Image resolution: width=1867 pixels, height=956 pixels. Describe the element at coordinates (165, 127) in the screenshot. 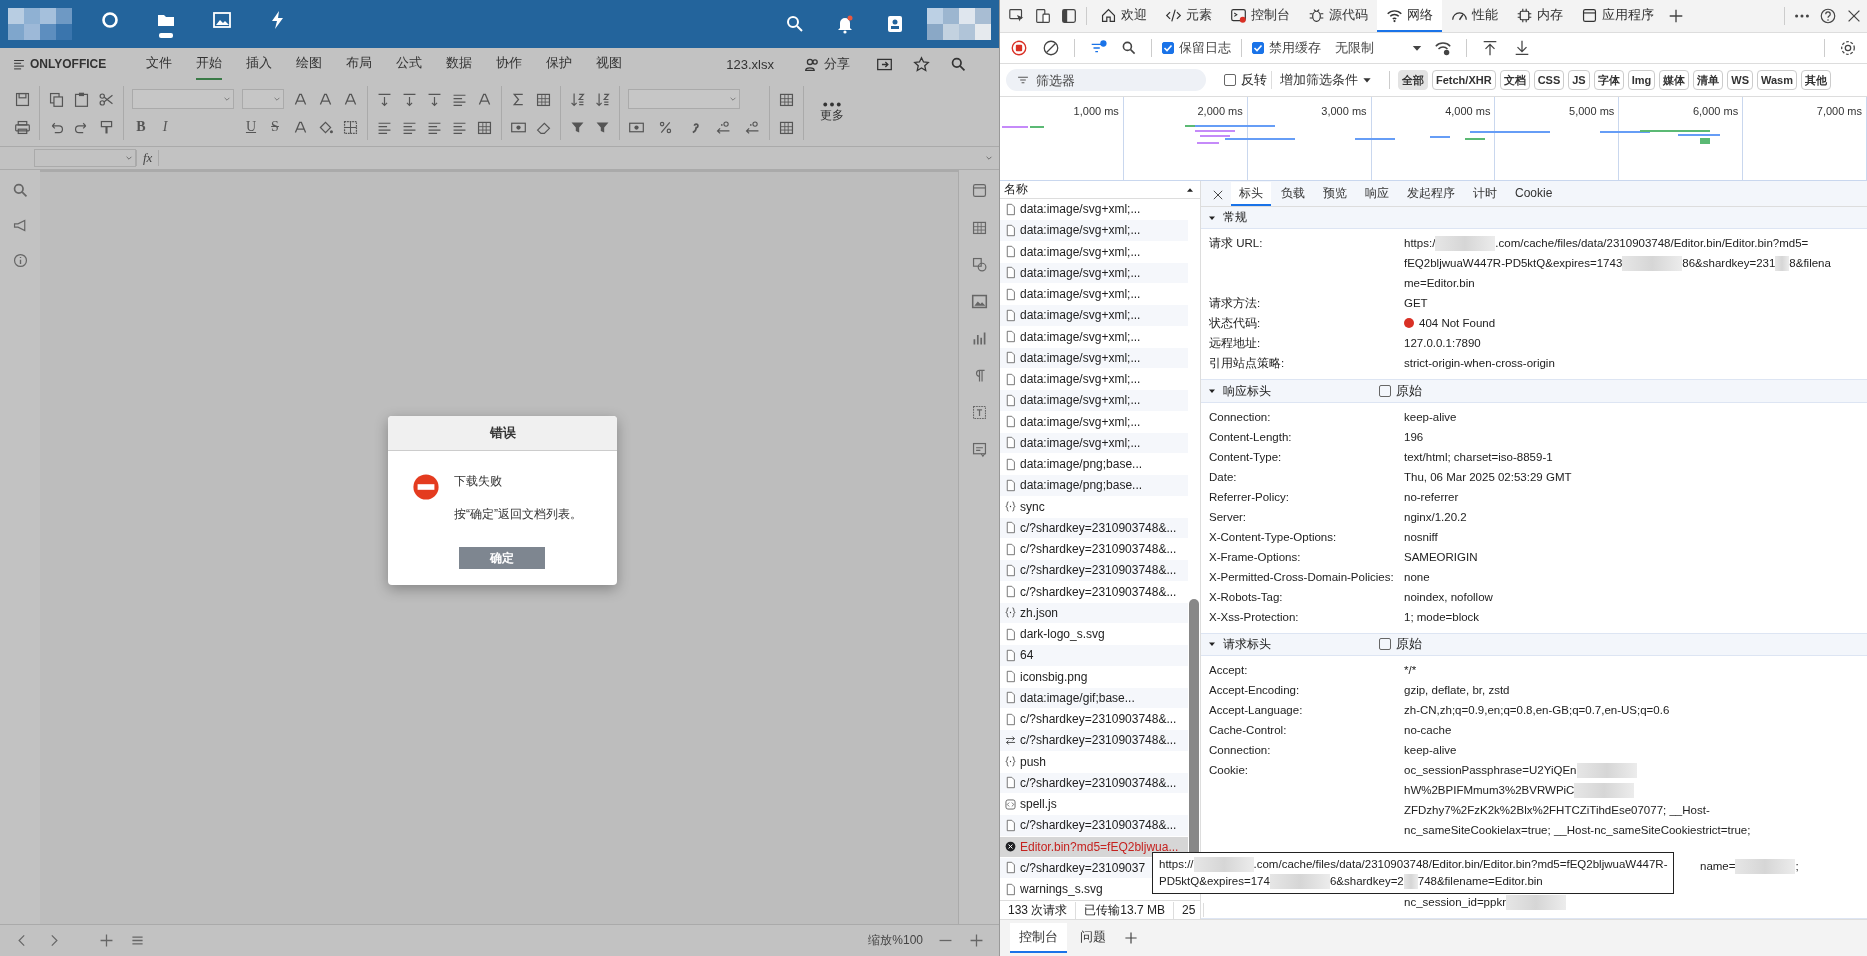

I see `format-button: I` at that location.